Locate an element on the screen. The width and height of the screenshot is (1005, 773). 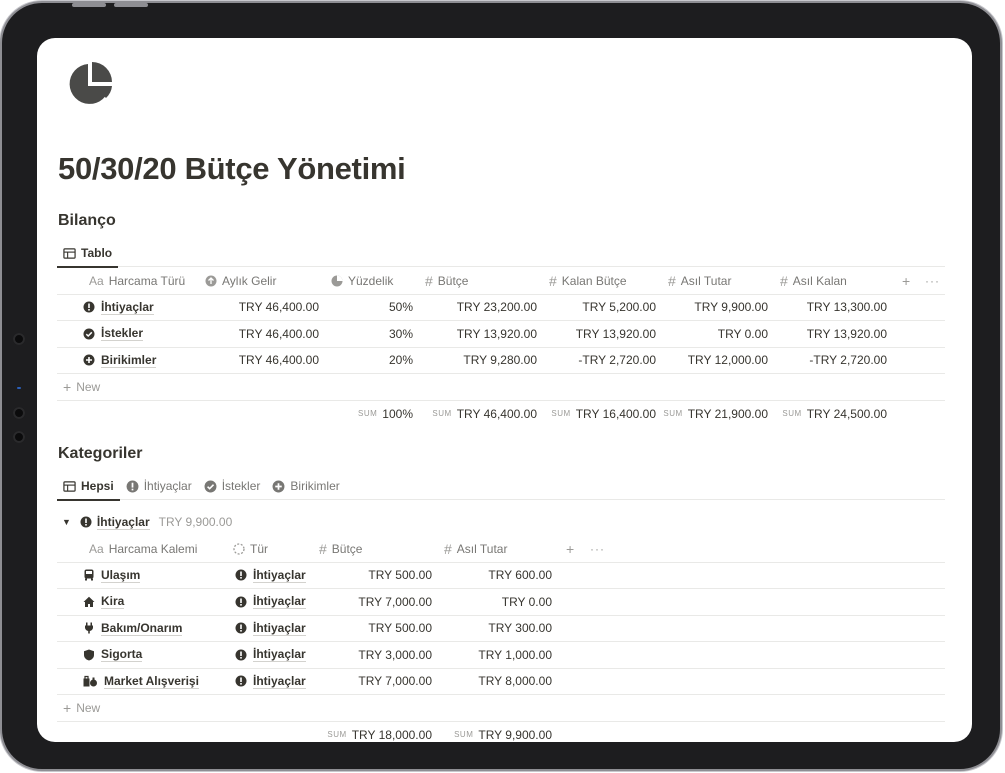
table-row: Ulaşım İhtiyaçlar TRY 500.00 TRY 600.00 is located at coordinates (501, 576).